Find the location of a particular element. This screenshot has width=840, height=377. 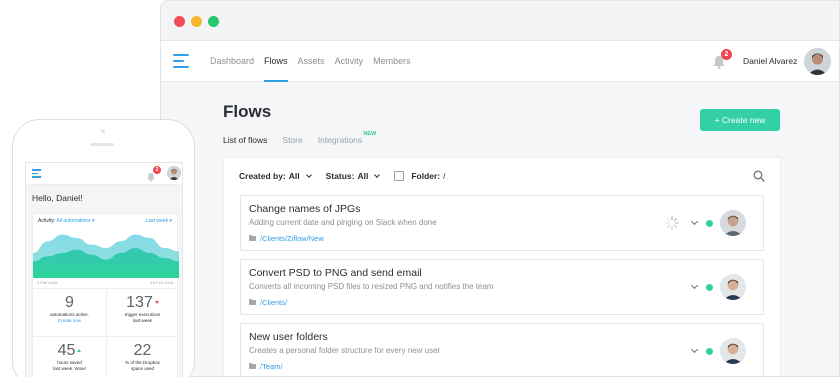

create-new-link: Create new is located at coordinates (69, 321).